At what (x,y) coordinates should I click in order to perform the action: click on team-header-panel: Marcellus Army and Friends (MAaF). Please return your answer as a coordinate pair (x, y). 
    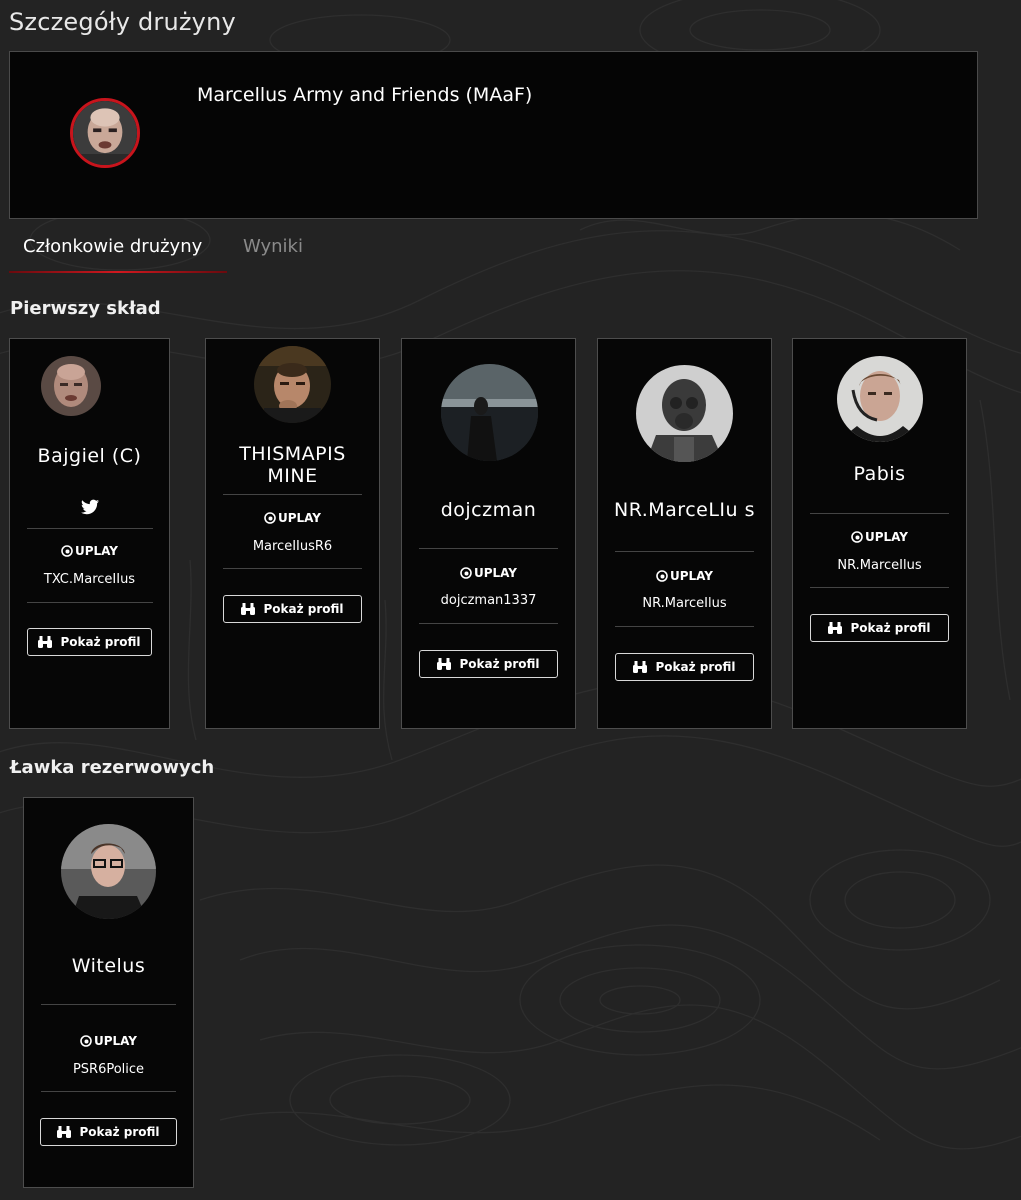
    Looking at the image, I should click on (493, 135).